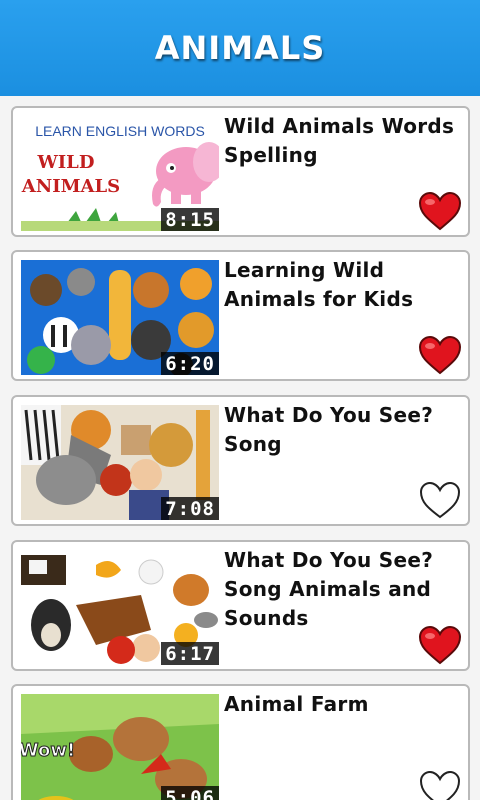 Image resolution: width=480 pixels, height=800 pixels. I want to click on video-duration: 7:08, so click(190, 508).